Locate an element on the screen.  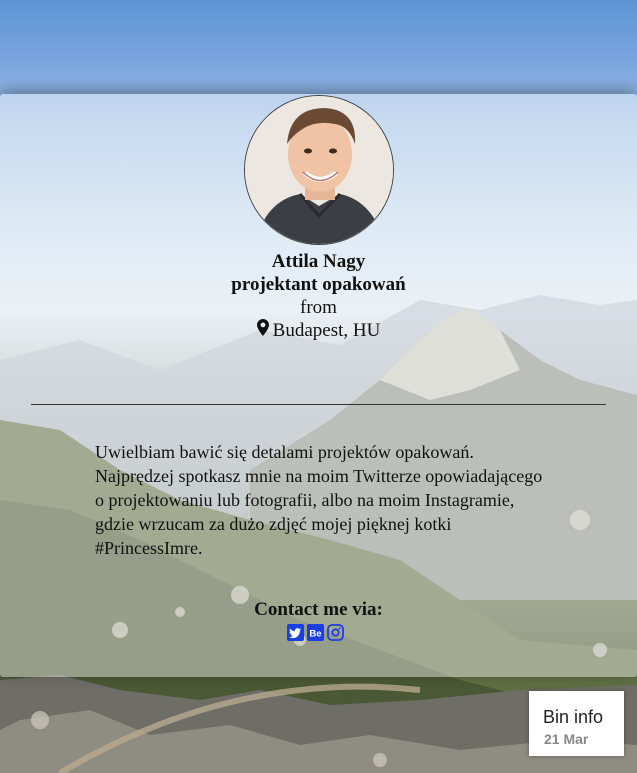
profile-name: Attila Nagy is located at coordinates (318, 261).